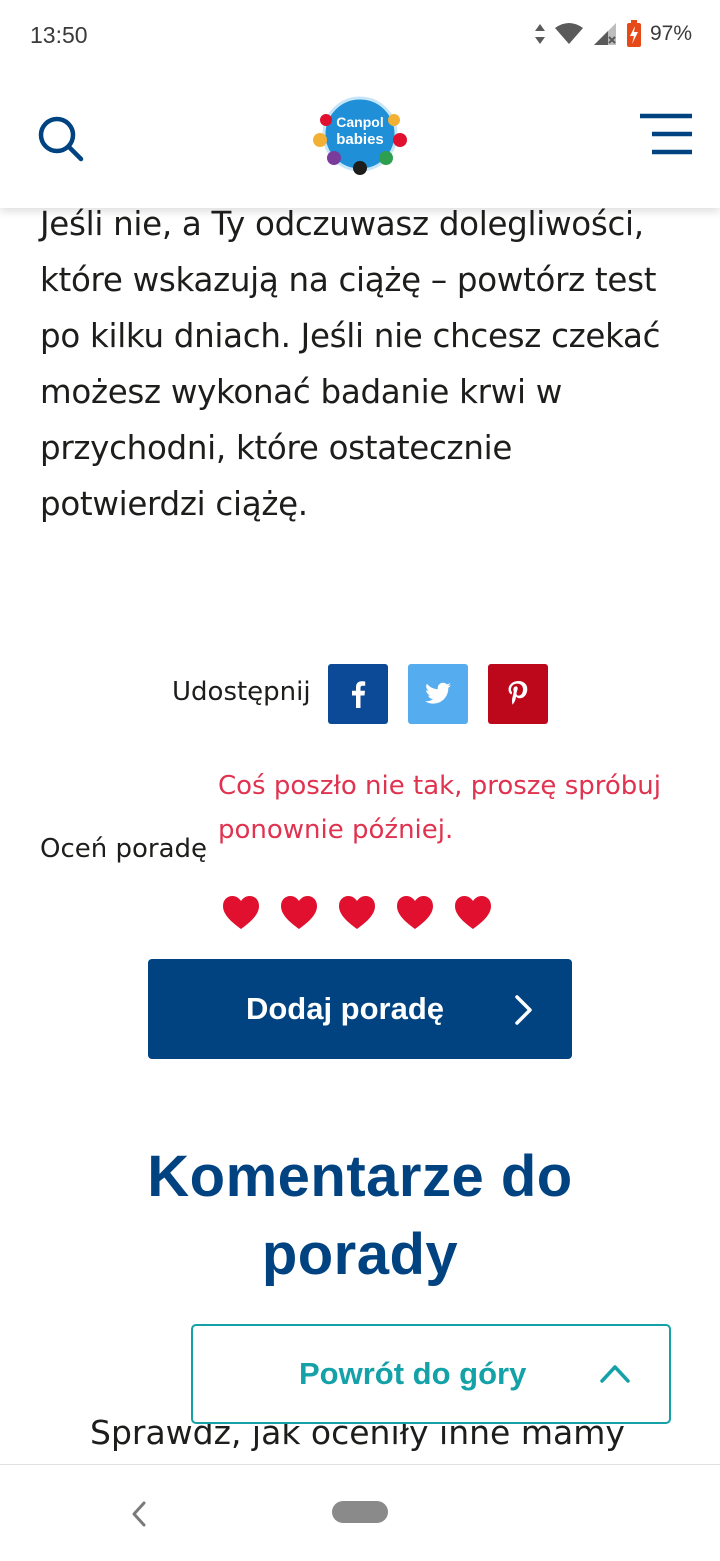  Describe the element at coordinates (360, 36) in the screenshot. I see `status-bar: 13:50 97%` at that location.